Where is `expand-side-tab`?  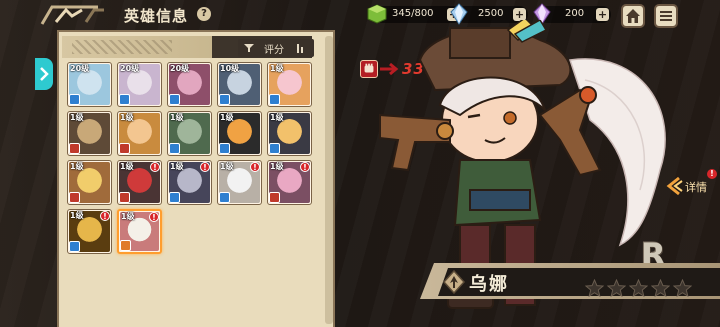
expand-side-tab is located at coordinates (44, 74).